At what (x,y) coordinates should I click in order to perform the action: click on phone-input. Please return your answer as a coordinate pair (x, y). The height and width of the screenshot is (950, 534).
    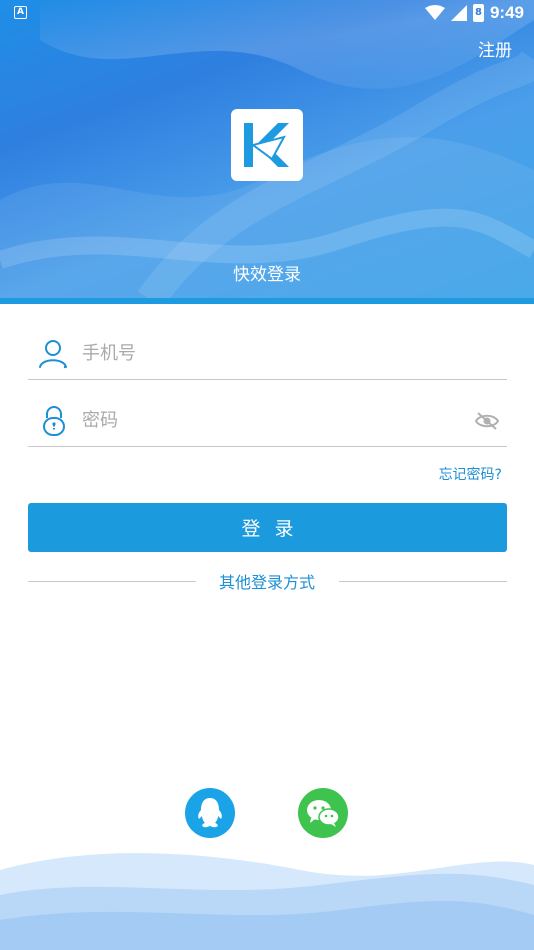
    Looking at the image, I should click on (294, 353).